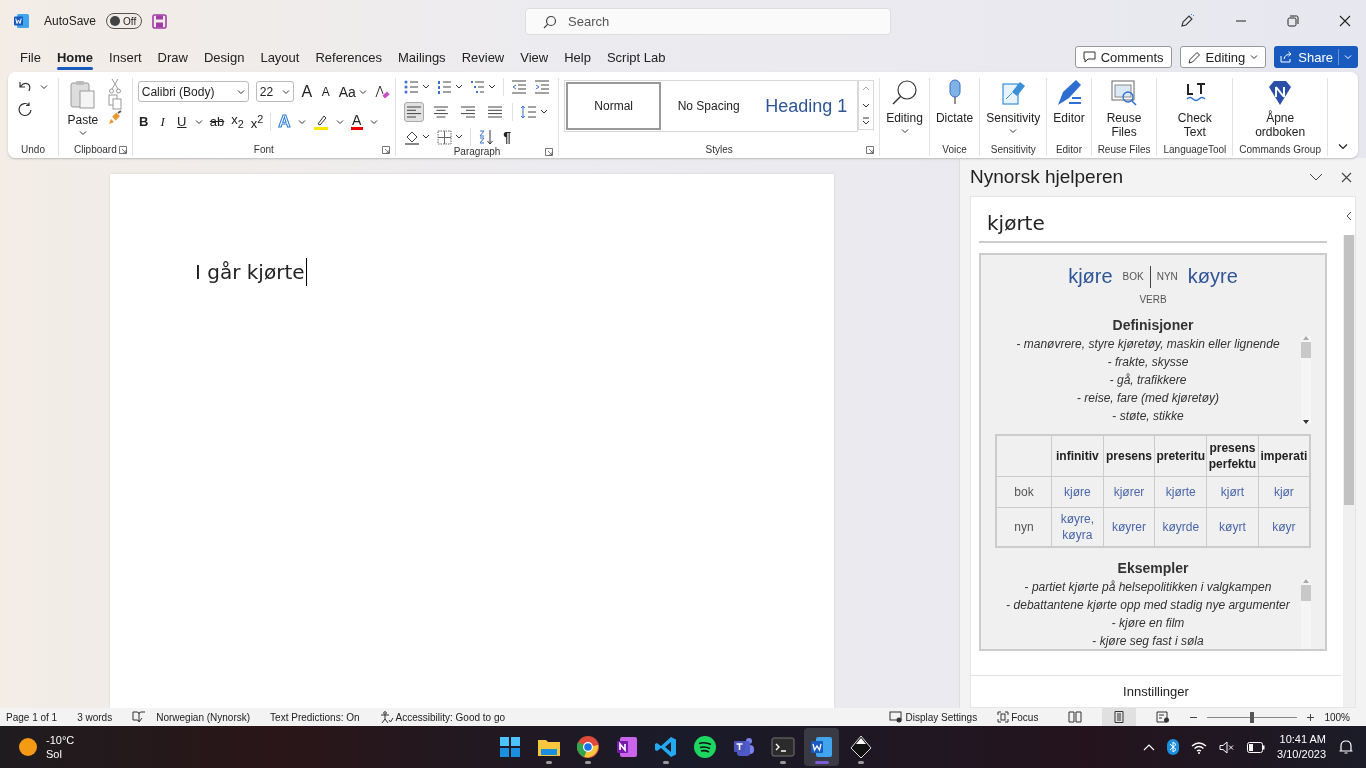 The image size is (1366, 768). Describe the element at coordinates (1349, 216) in the screenshot. I see `chevron-left-icon` at that location.